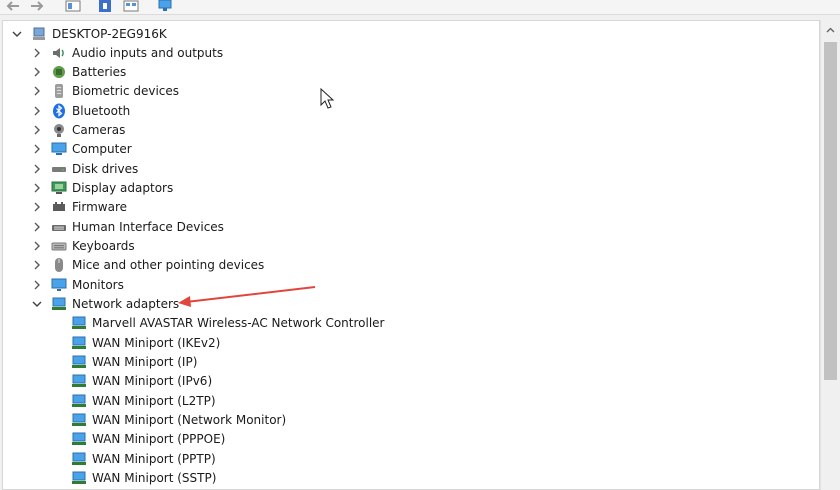  I want to click on tree-item-label: Bluetooth, so click(101, 110).